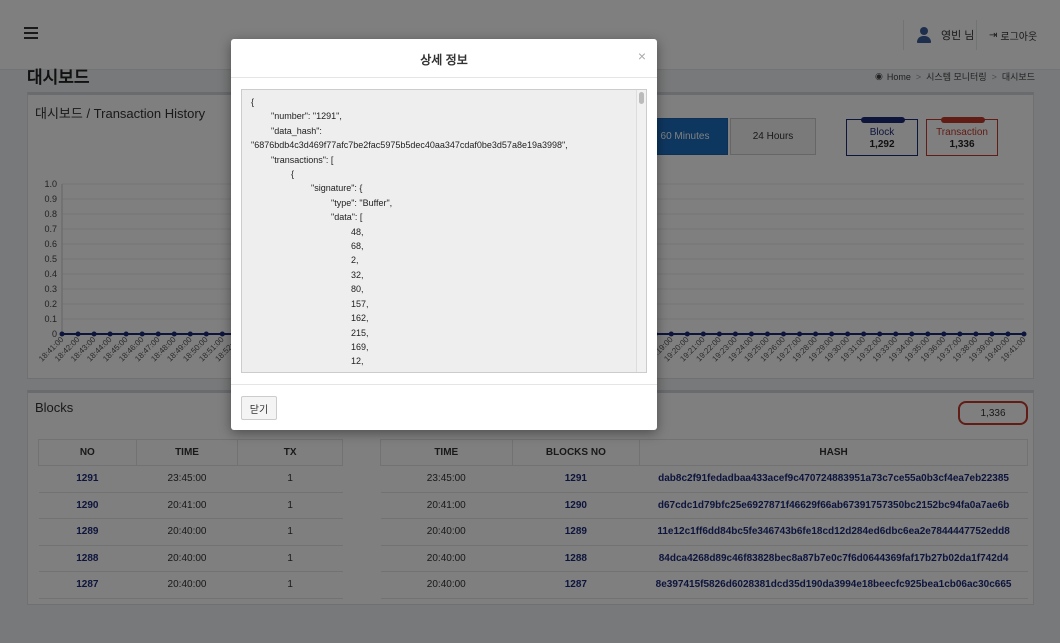 The width and height of the screenshot is (1060, 643). Describe the element at coordinates (641, 231) in the screenshot. I see `scrollbar` at that location.